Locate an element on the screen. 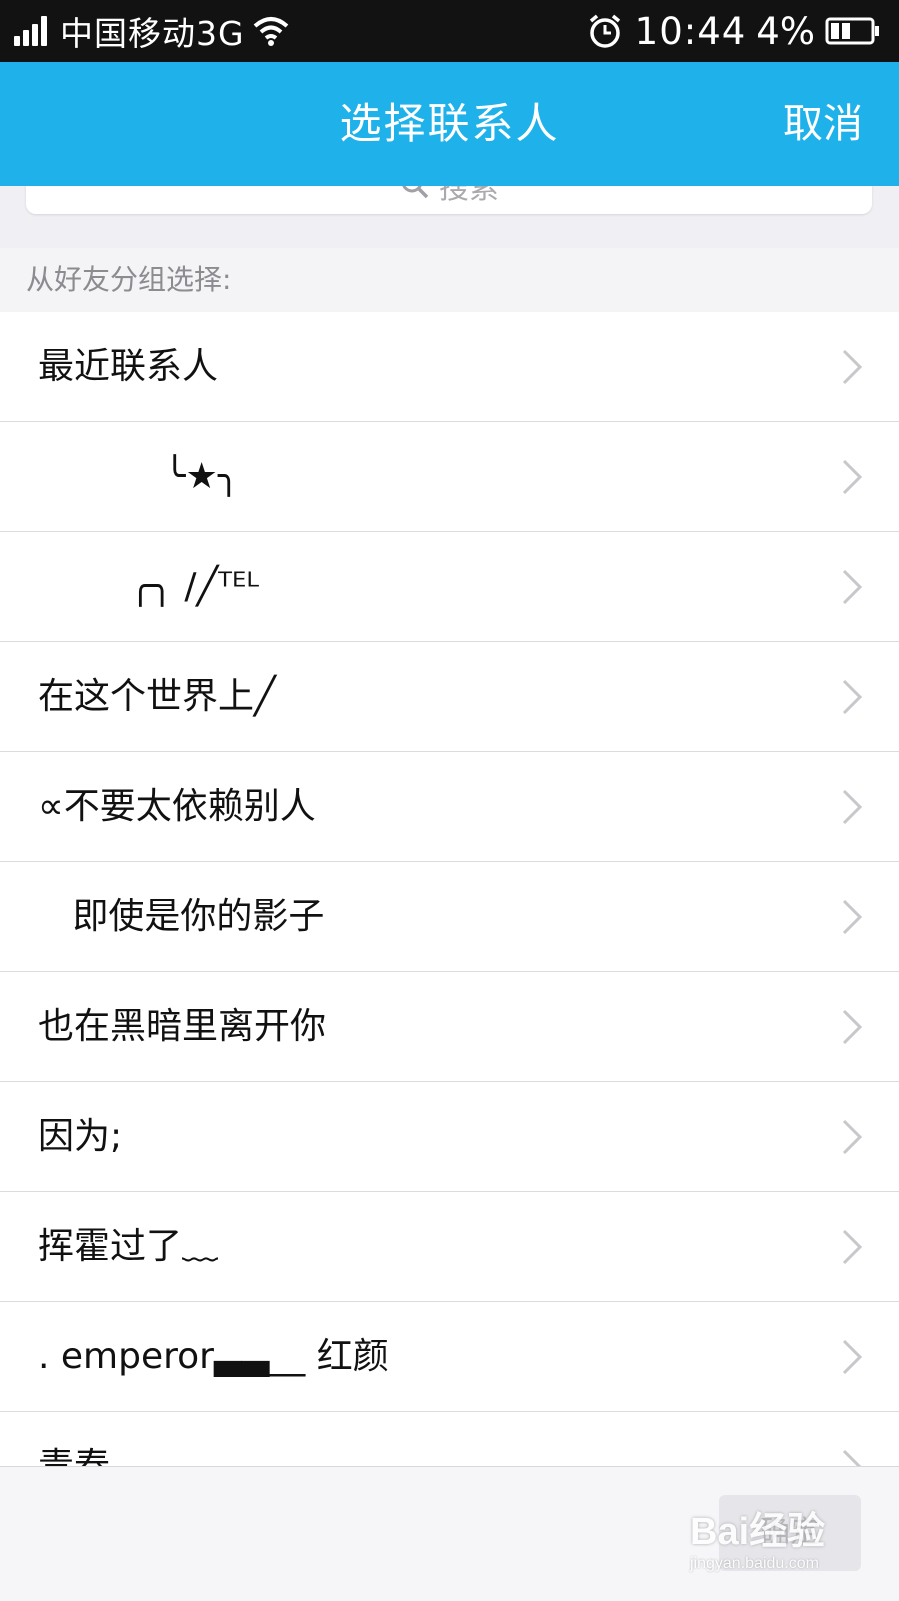  list-item: 因为; is located at coordinates (449, 1137).